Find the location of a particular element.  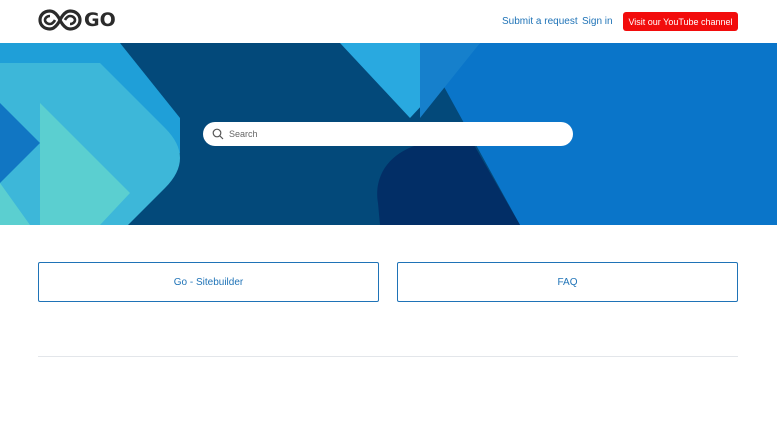

category-card-faq: FAQ is located at coordinates (567, 282).